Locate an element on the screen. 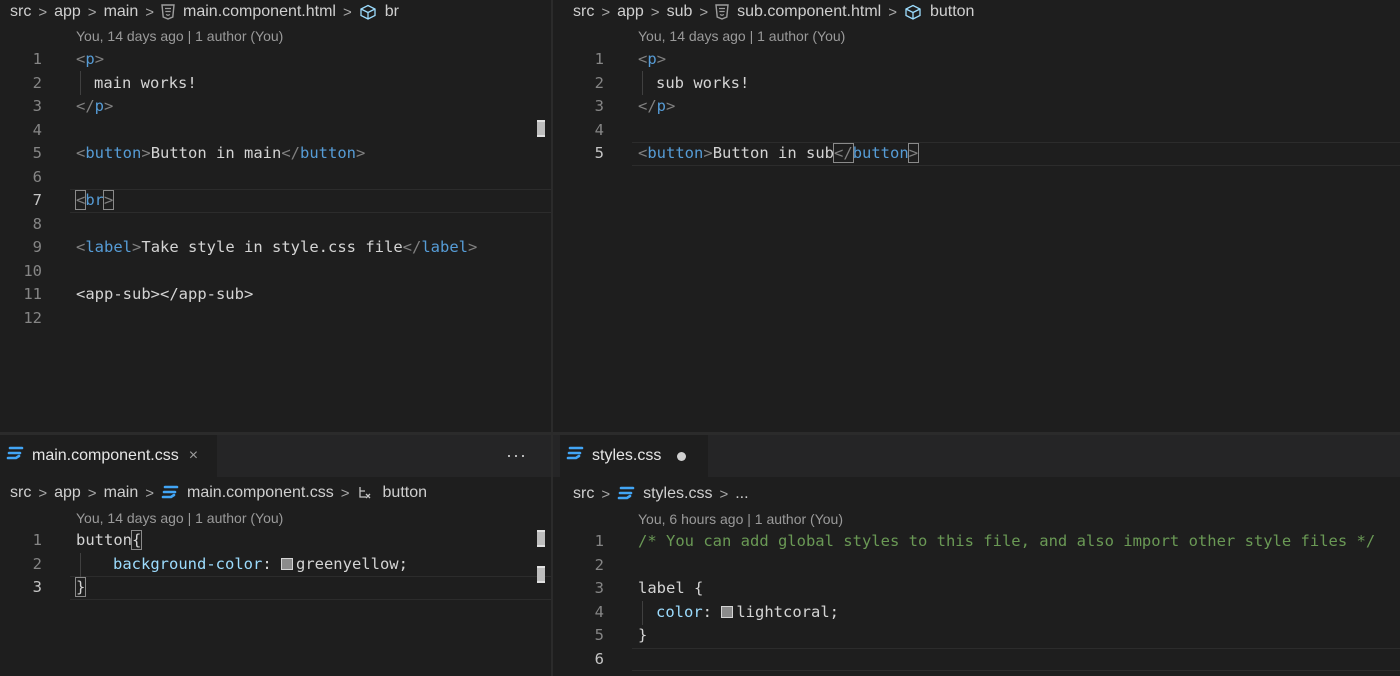 This screenshot has width=1400, height=676. token: label is located at coordinates (444, 247).